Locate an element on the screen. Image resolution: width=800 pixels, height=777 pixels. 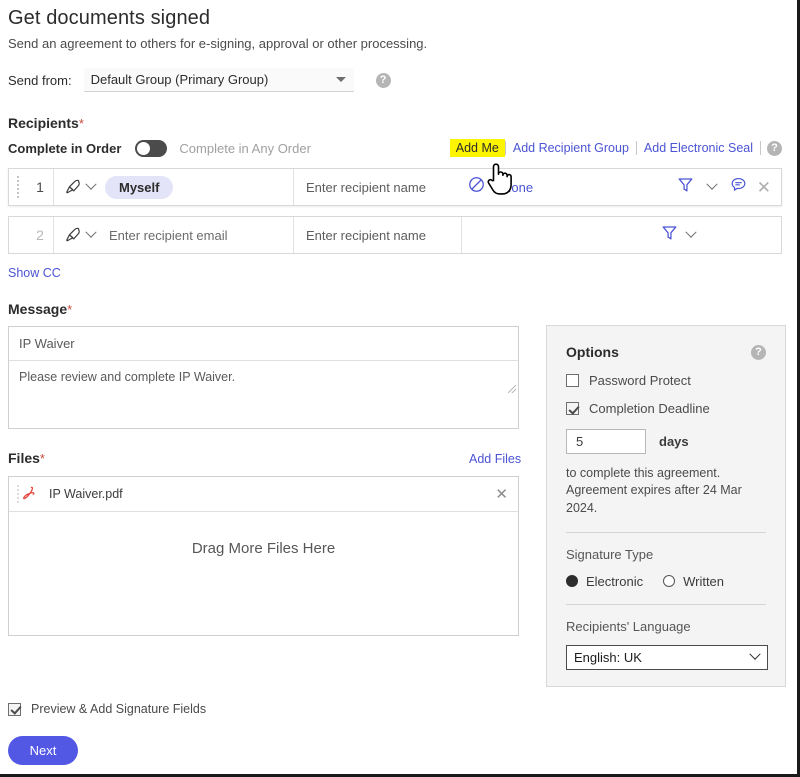
recipient-role-cell: Myself is located at coordinates (173, 187).